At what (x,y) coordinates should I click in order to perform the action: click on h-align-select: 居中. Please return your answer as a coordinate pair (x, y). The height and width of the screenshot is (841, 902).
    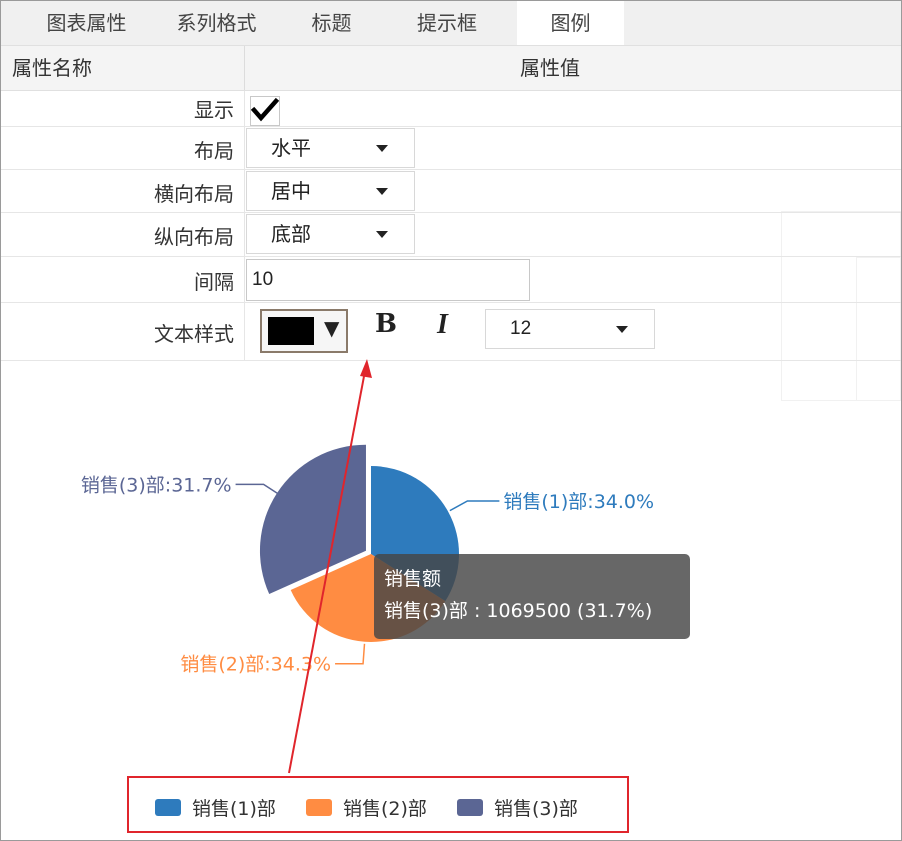
    Looking at the image, I should click on (330, 191).